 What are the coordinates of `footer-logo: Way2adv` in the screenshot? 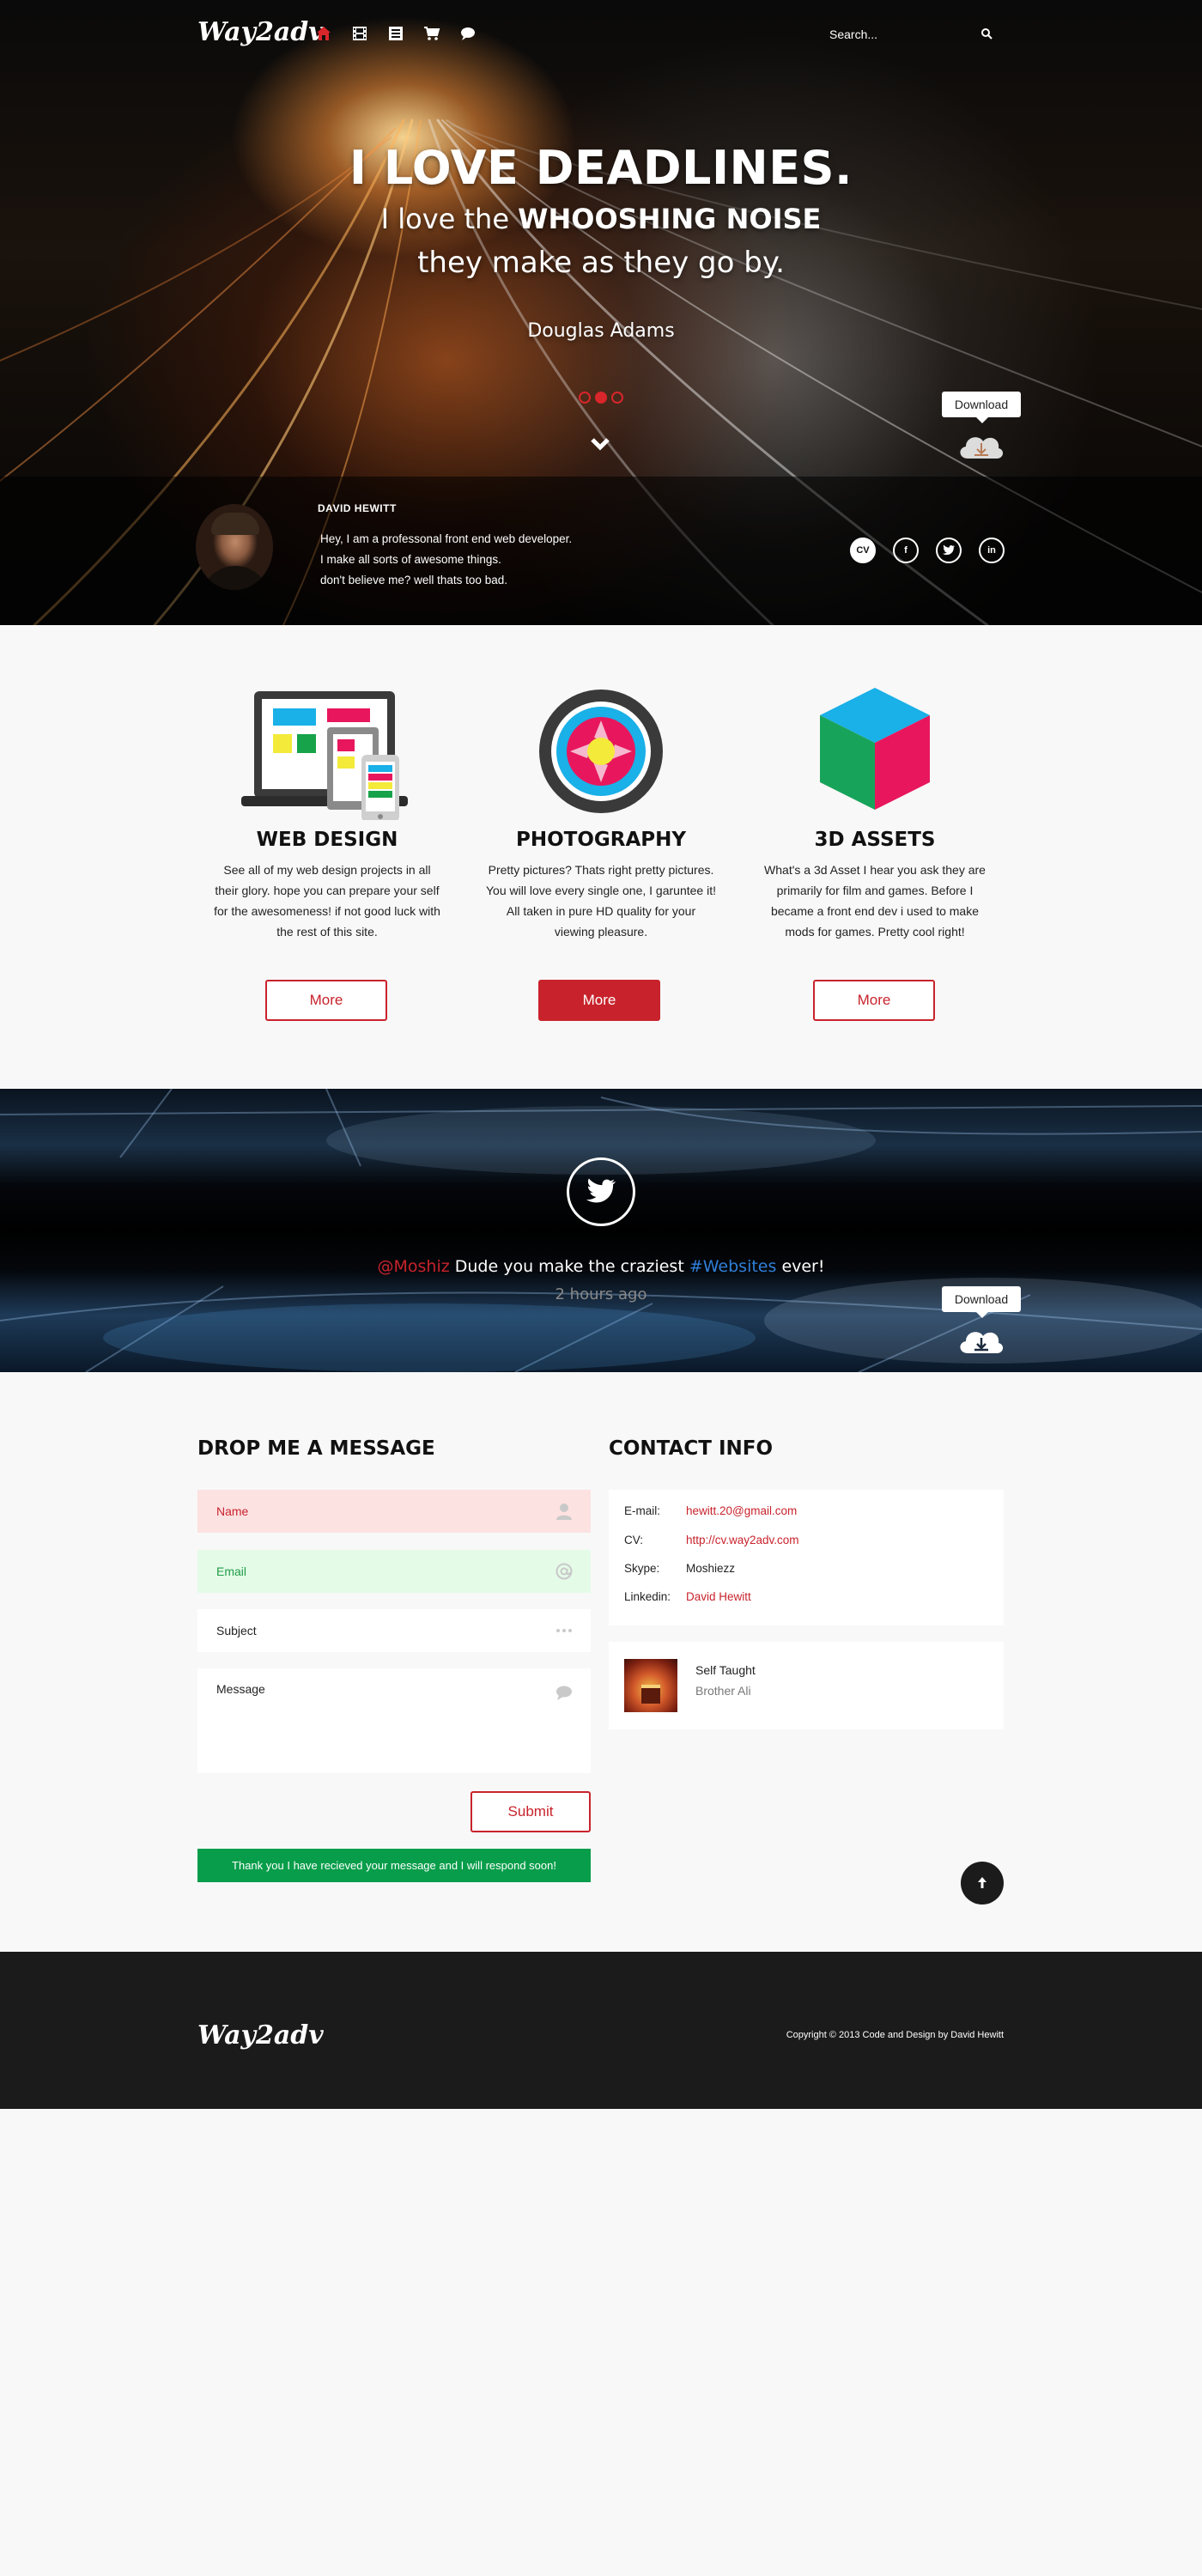 It's located at (260, 2035).